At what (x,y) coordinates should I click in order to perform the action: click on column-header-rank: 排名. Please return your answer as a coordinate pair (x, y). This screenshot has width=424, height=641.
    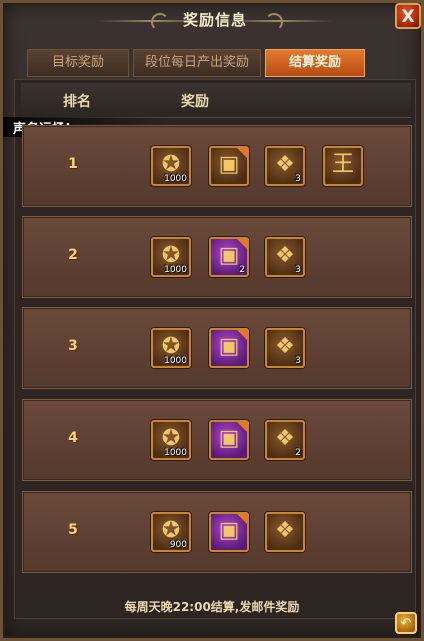
    Looking at the image, I should click on (77, 102).